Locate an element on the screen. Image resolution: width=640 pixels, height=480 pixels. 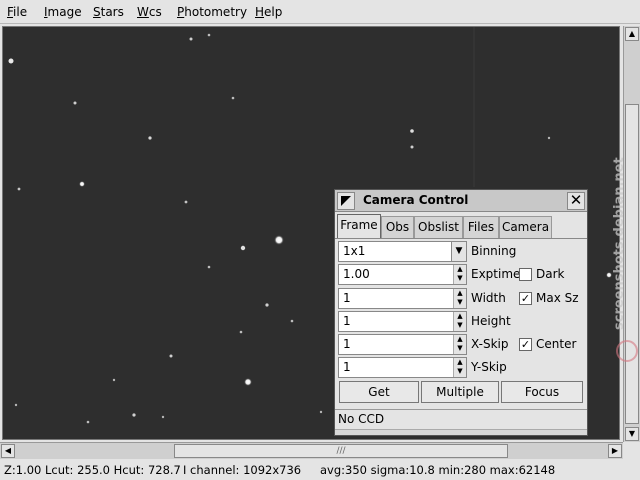
window-menu-icon is located at coordinates (346, 201).